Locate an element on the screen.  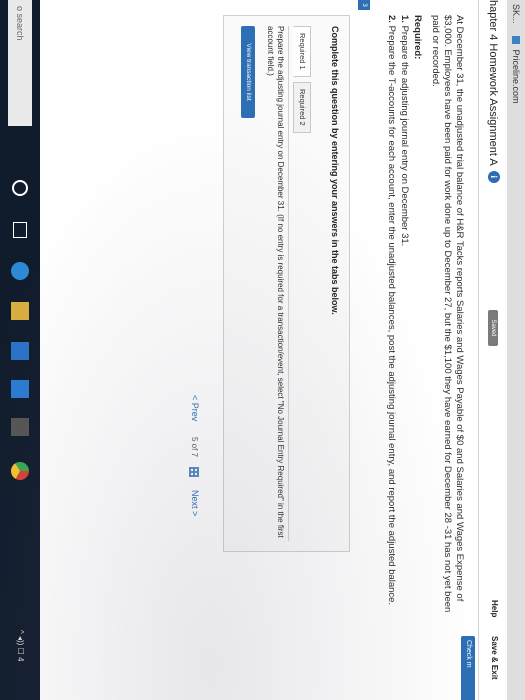
help-button: Help is located at coordinates (494, 608).